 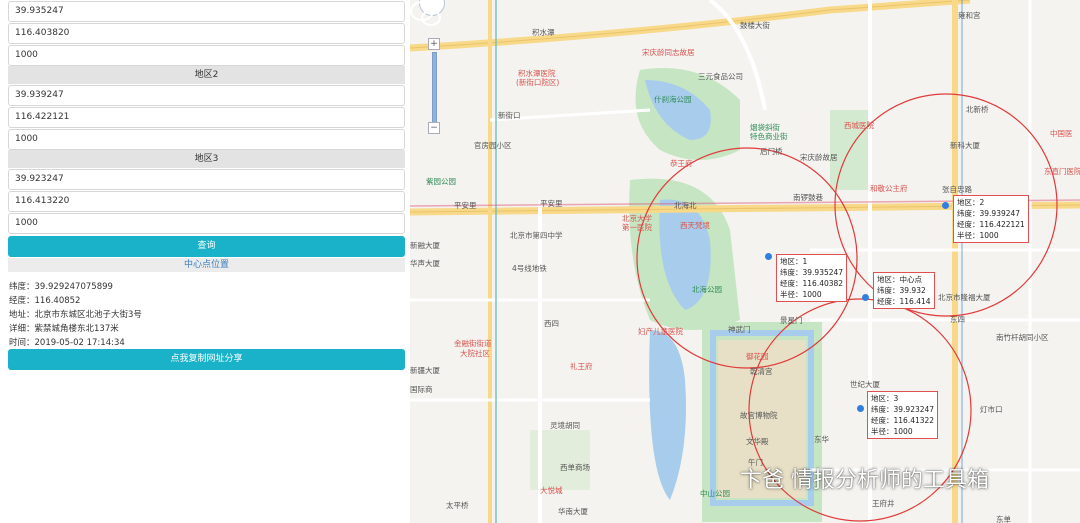 I want to click on poi-label: 紫园公园, so click(x=441, y=181).